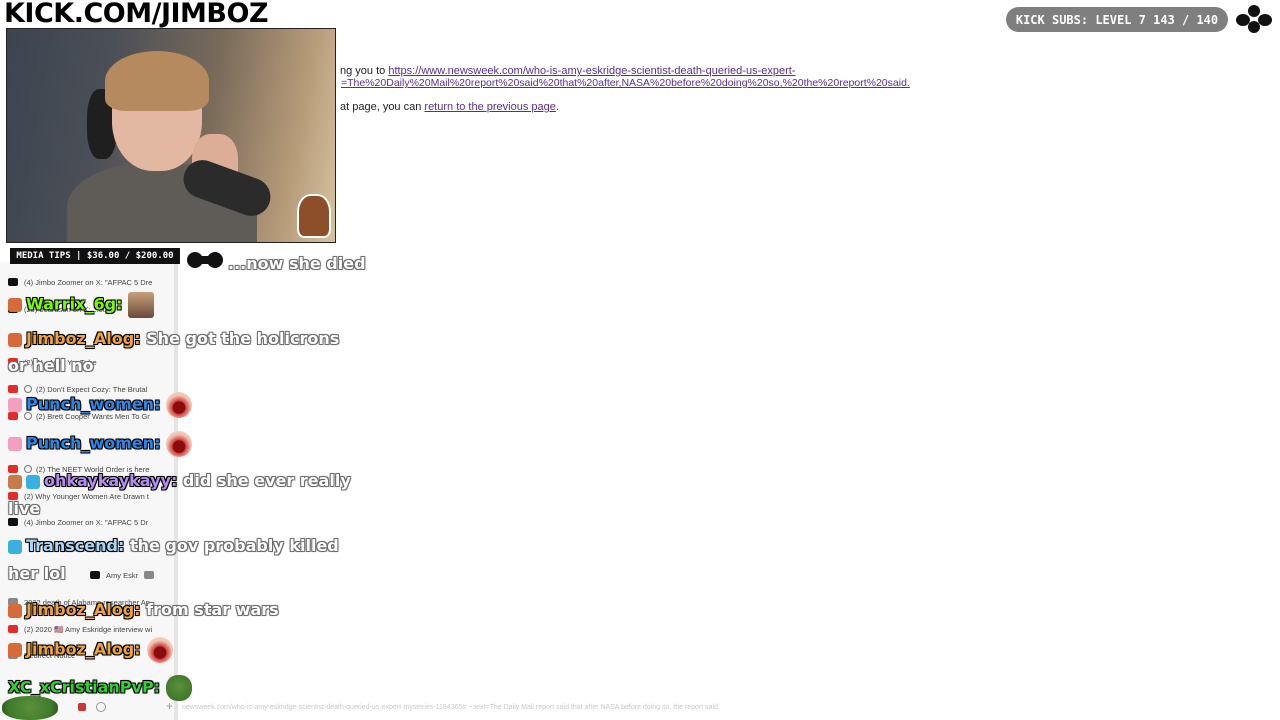 The image size is (1280, 720). What do you see at coordinates (212, 609) in the screenshot?
I see `chat-text: from star wars` at bounding box center [212, 609].